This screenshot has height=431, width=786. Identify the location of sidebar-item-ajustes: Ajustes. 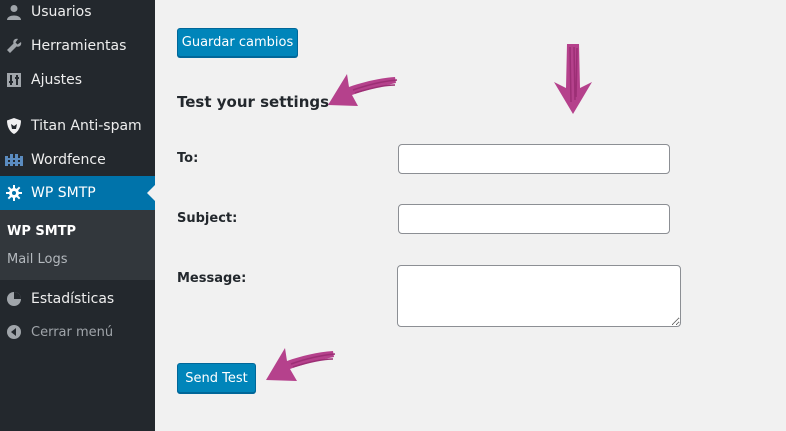
(77, 80).